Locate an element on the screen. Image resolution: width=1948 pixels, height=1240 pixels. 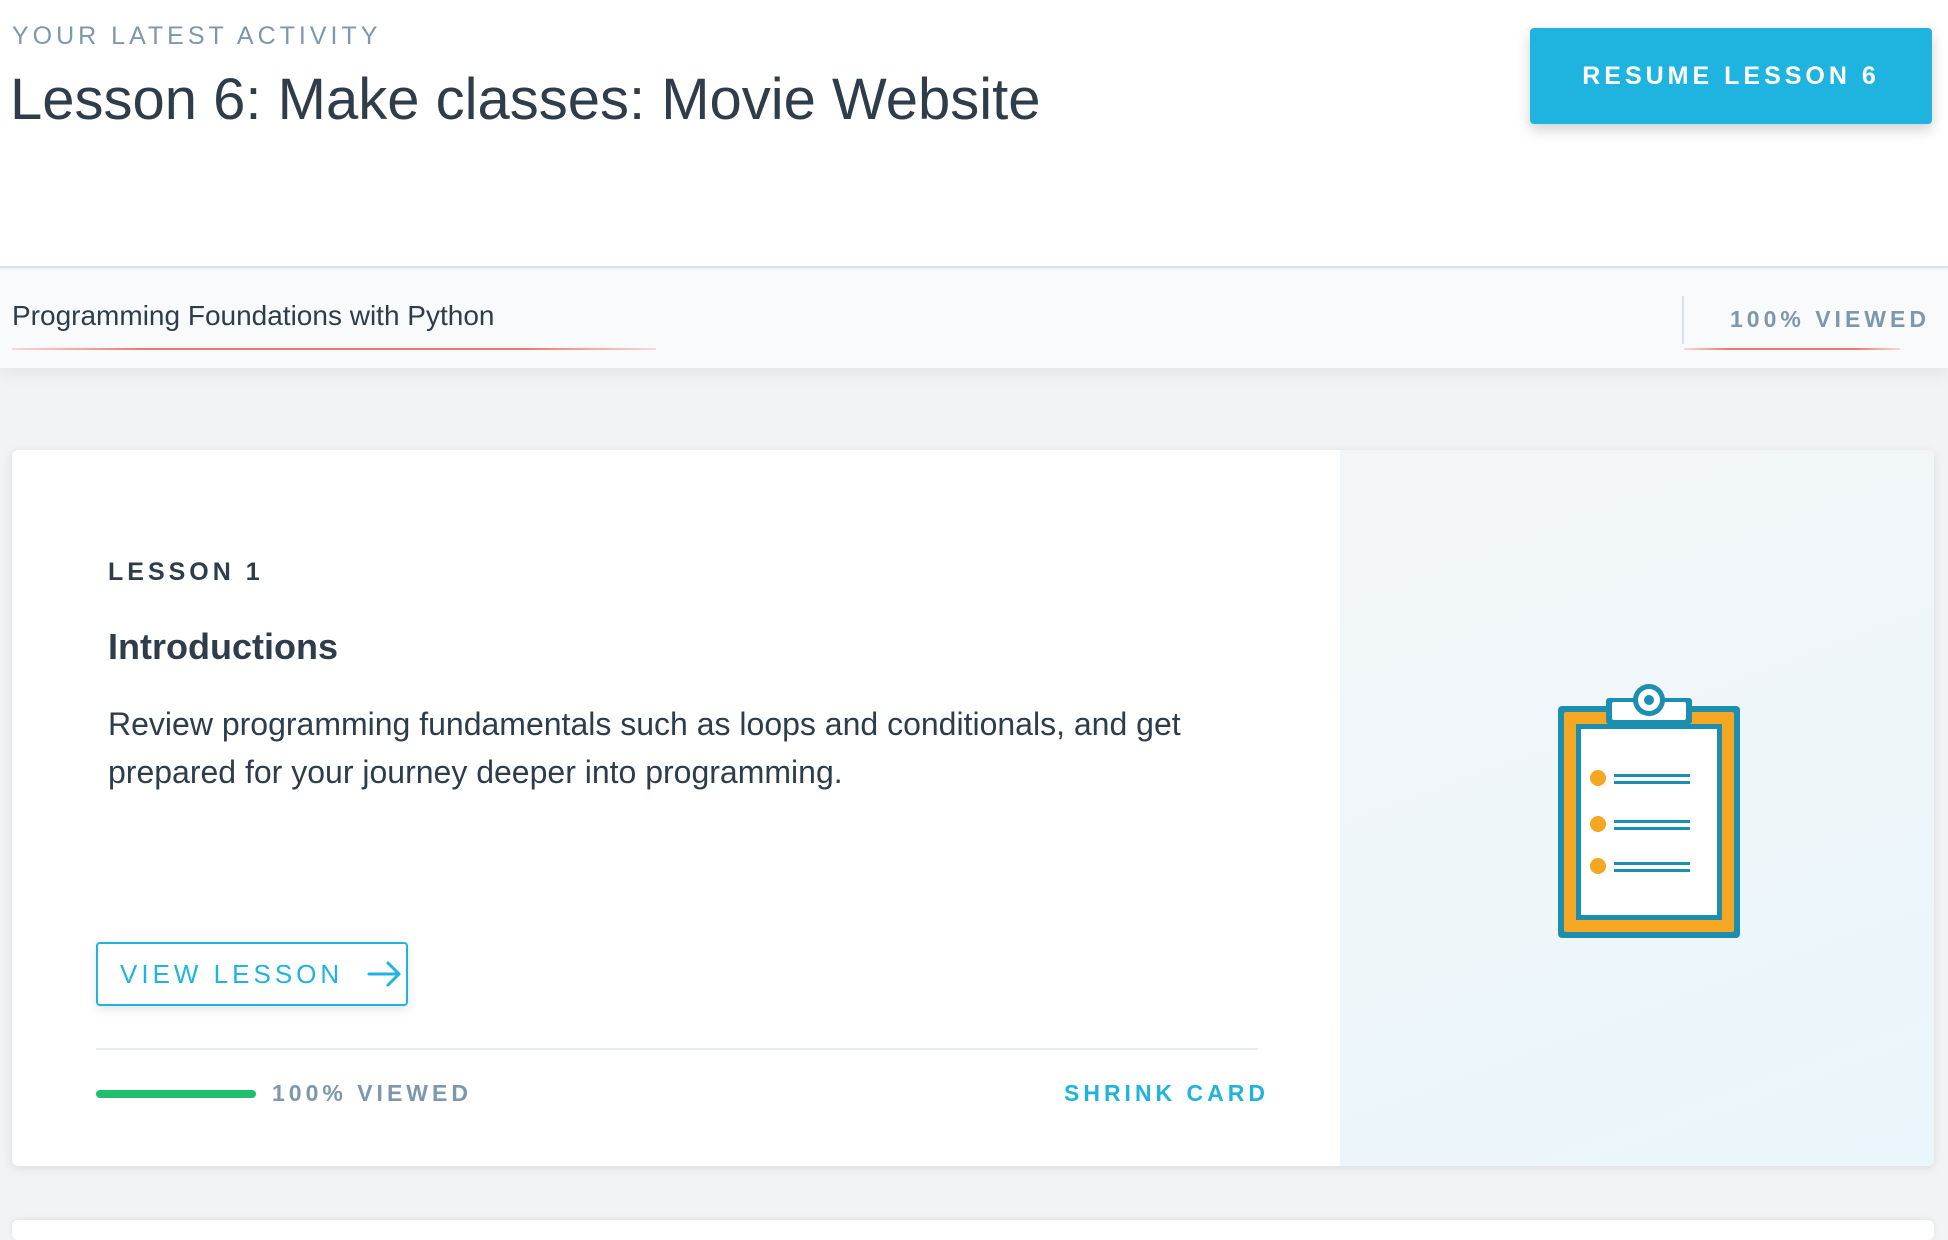
course-progress-label: 100% VIEWED is located at coordinates (1830, 319).